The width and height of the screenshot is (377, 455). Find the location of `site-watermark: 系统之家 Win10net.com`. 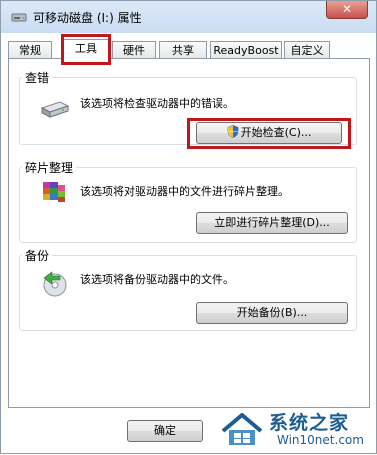

site-watermark: 系统之家 Win10net.com is located at coordinates (298, 429).